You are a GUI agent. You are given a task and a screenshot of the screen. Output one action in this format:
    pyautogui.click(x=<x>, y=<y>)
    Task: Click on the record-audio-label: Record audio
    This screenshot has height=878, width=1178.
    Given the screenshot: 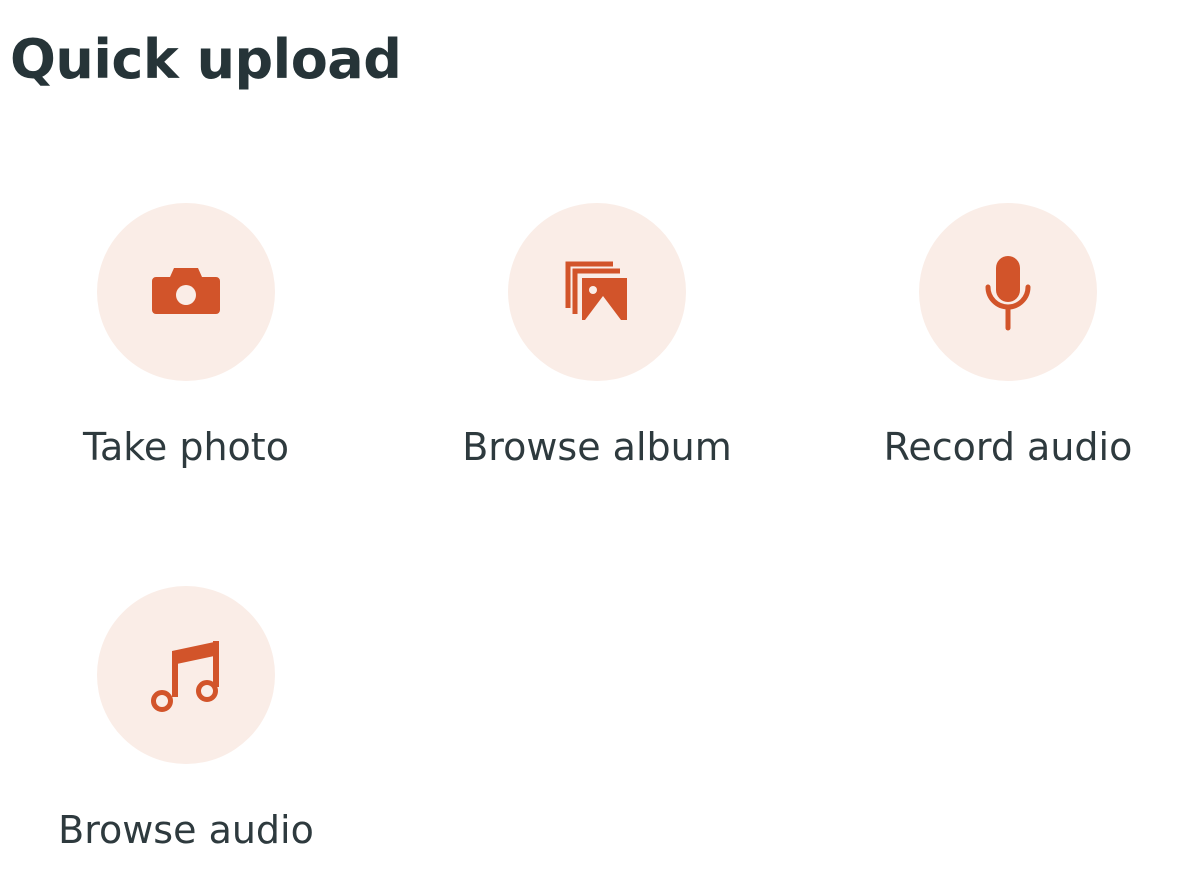 What is the action you would take?
    pyautogui.click(x=1008, y=447)
    